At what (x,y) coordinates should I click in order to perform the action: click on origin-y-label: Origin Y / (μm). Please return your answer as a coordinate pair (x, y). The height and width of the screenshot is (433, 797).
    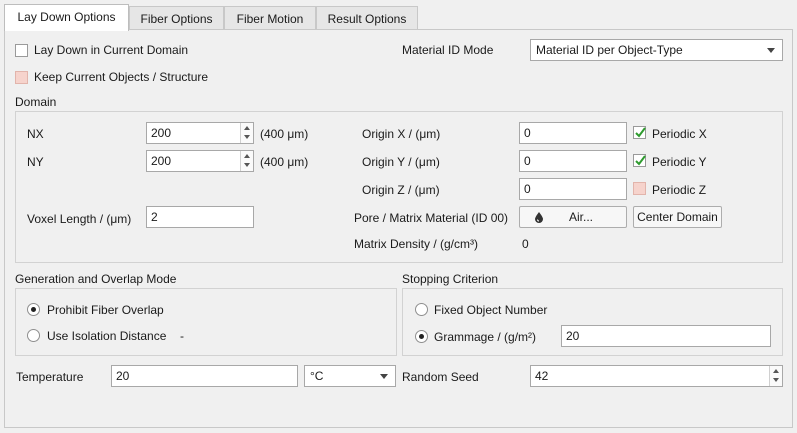
    Looking at the image, I should click on (401, 162).